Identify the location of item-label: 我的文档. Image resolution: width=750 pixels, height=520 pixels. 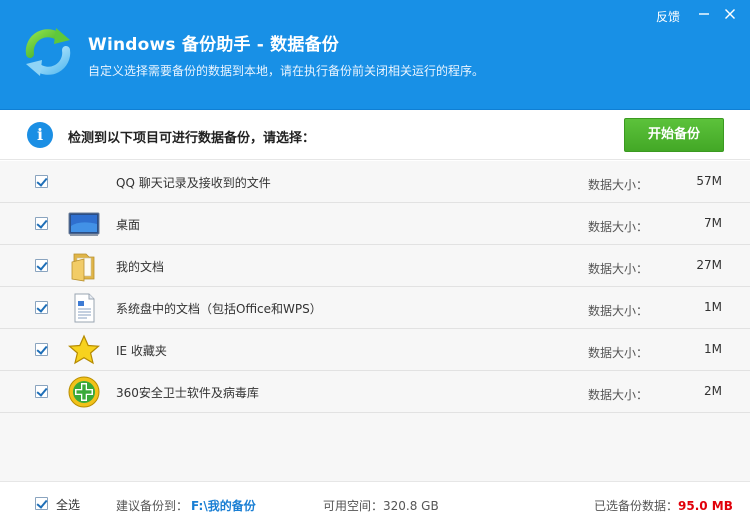
(140, 267).